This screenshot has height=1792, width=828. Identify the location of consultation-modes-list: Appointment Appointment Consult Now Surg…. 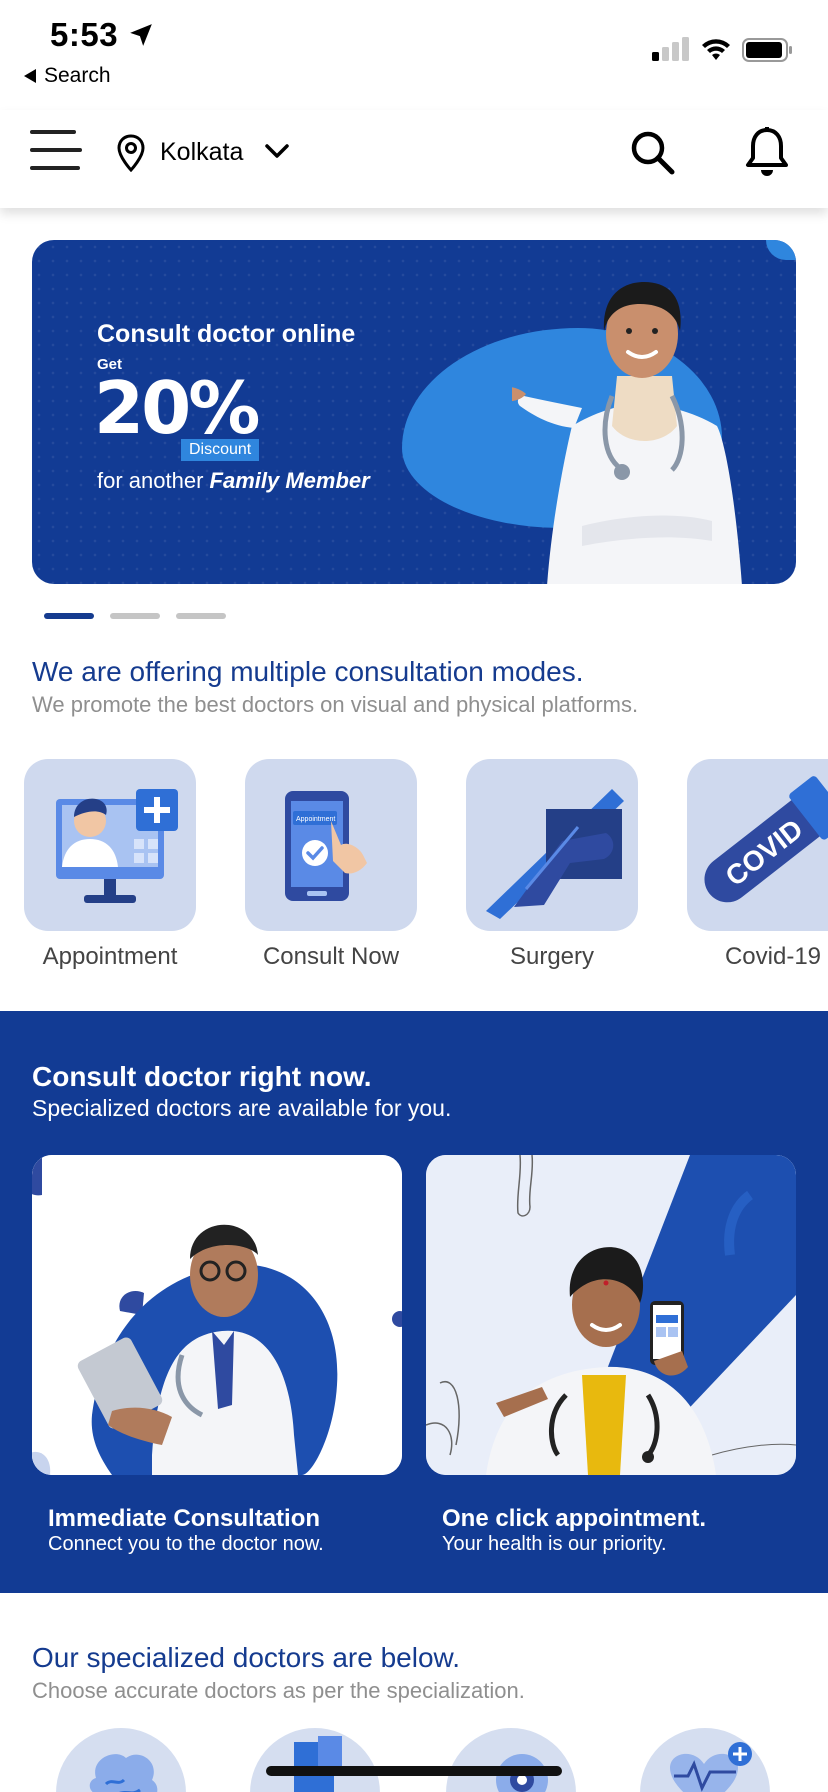
(426, 869).